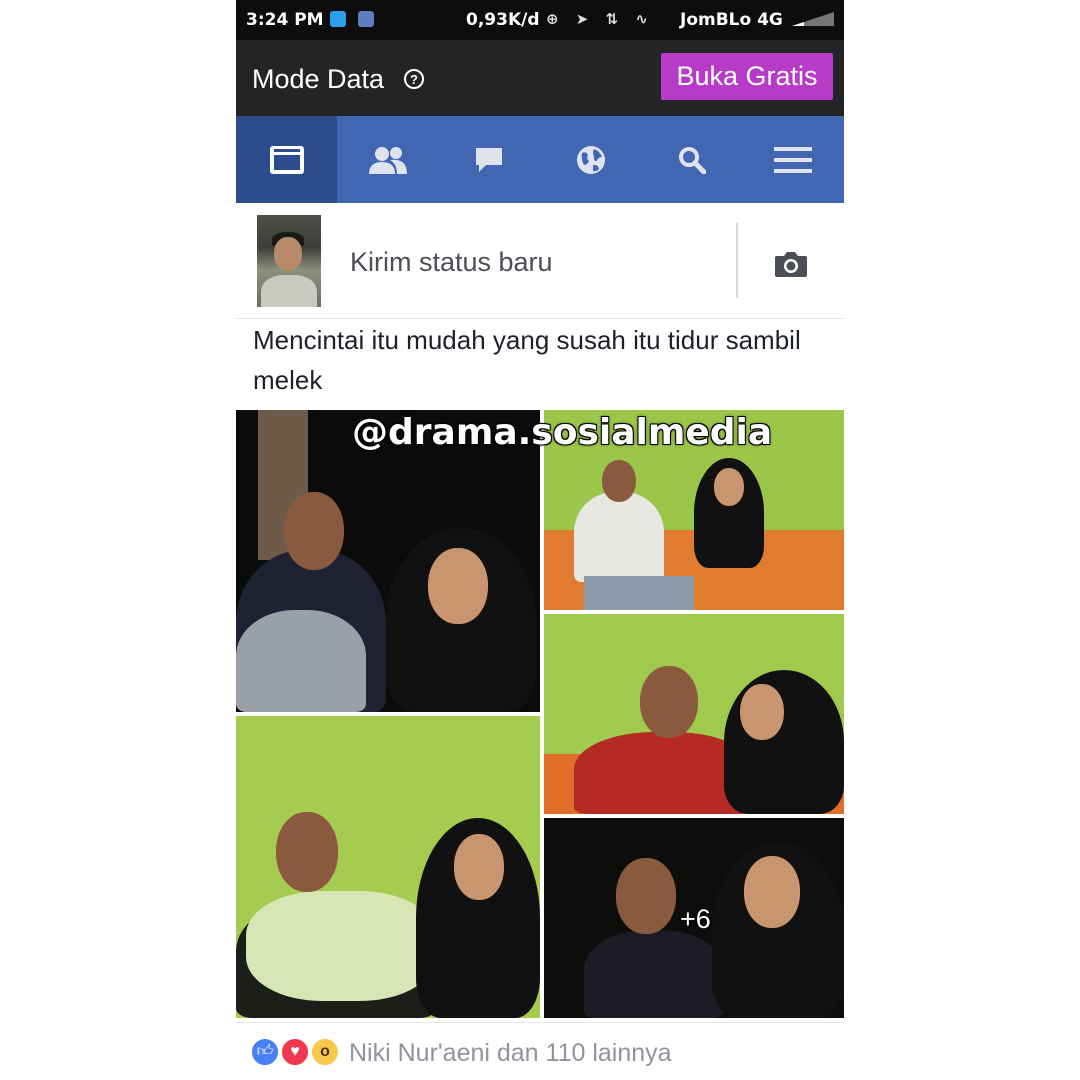 The width and height of the screenshot is (1080, 1080). I want to click on free-mode-button: Buka Gratis, so click(747, 76).